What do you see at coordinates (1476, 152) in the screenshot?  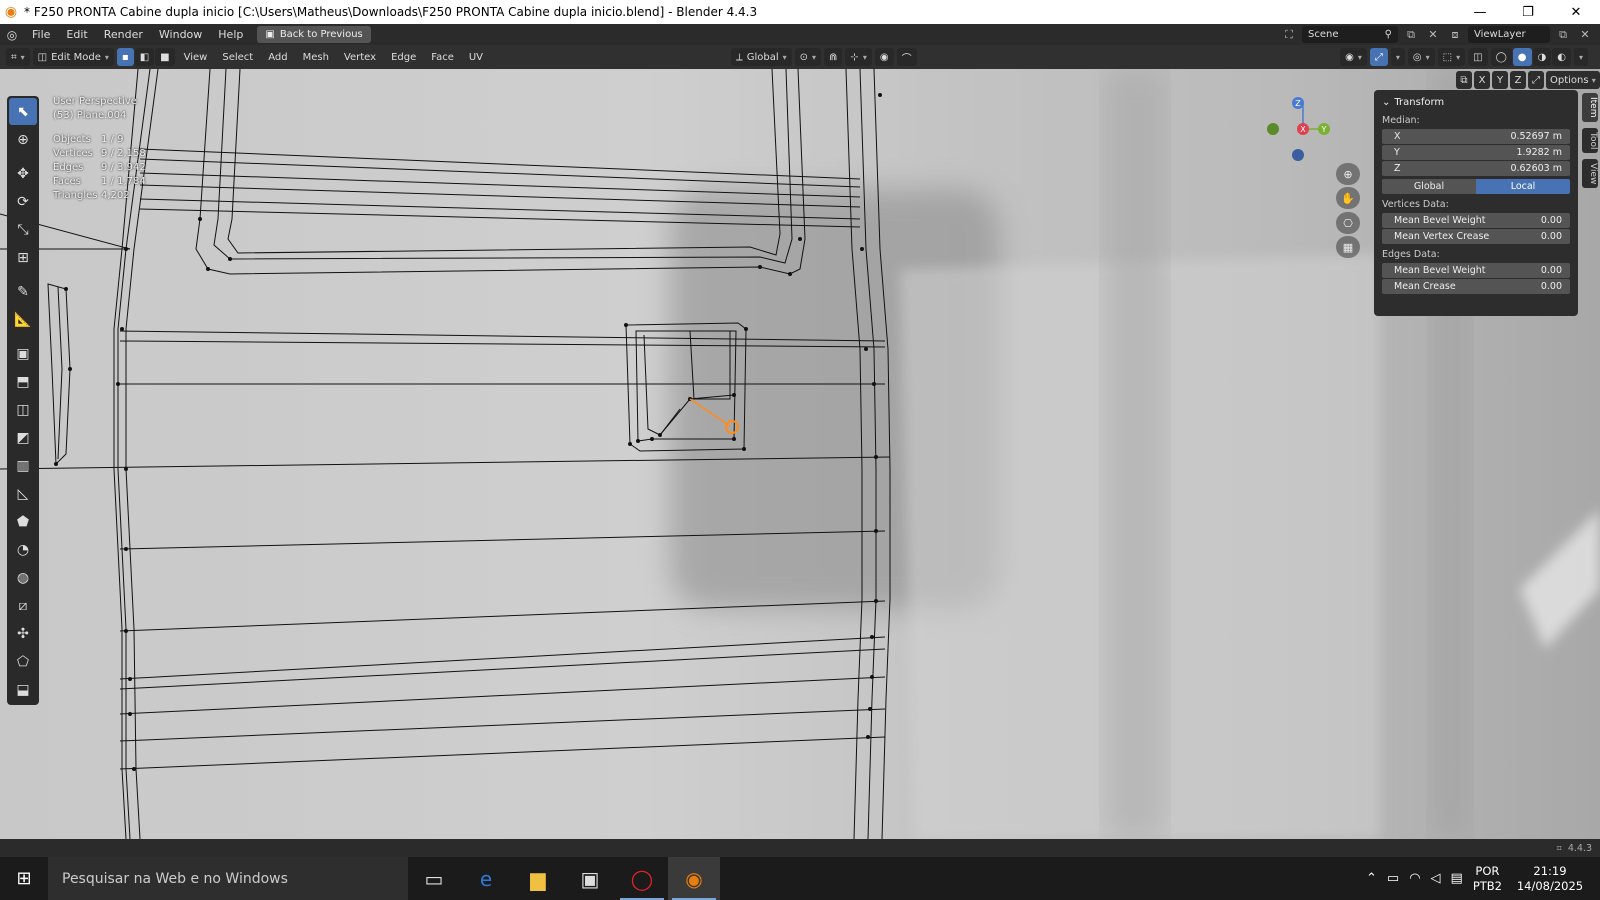 I see `median-y-field: Y 1.9282 m` at bounding box center [1476, 152].